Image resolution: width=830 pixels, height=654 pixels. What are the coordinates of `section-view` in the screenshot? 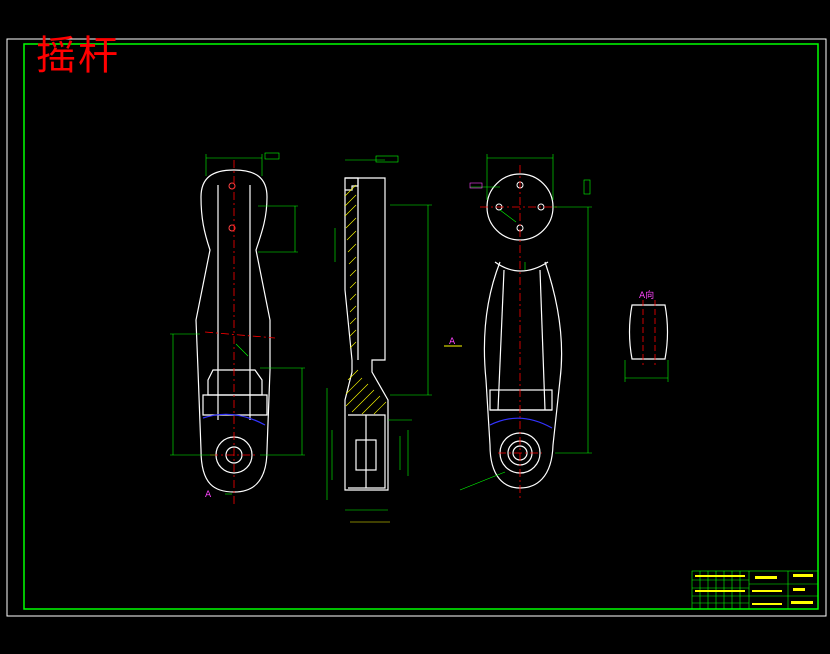 It's located at (366, 334).